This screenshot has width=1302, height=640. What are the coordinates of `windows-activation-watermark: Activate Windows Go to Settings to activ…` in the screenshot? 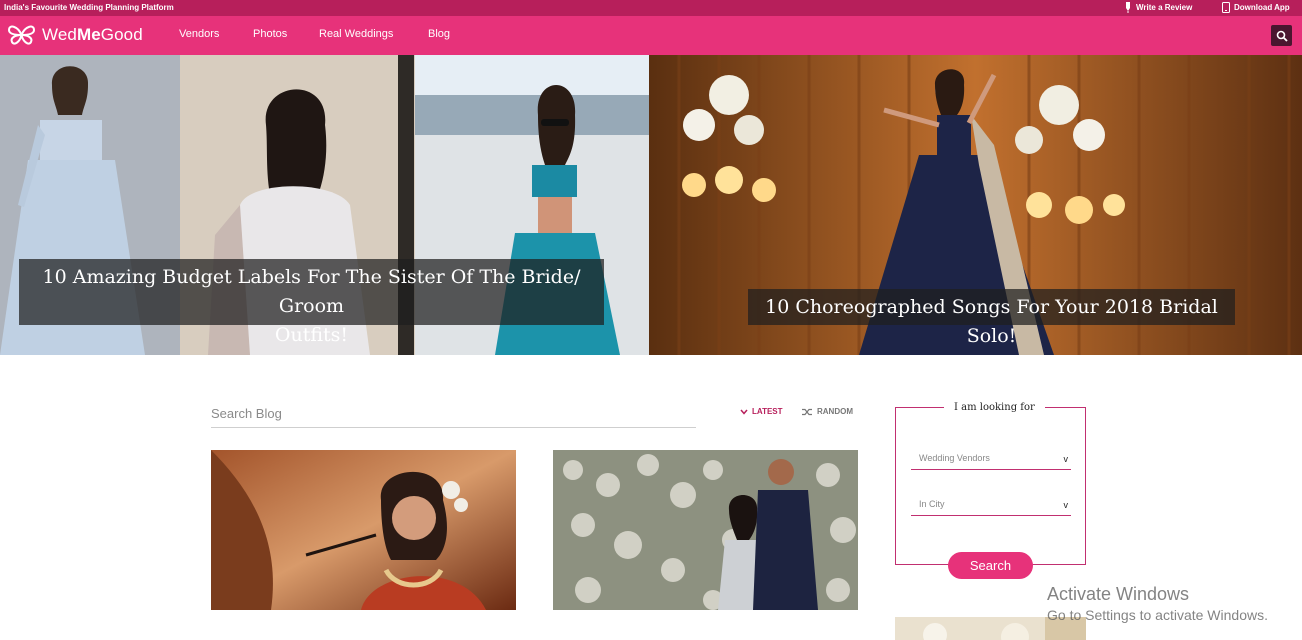 It's located at (1157, 603).